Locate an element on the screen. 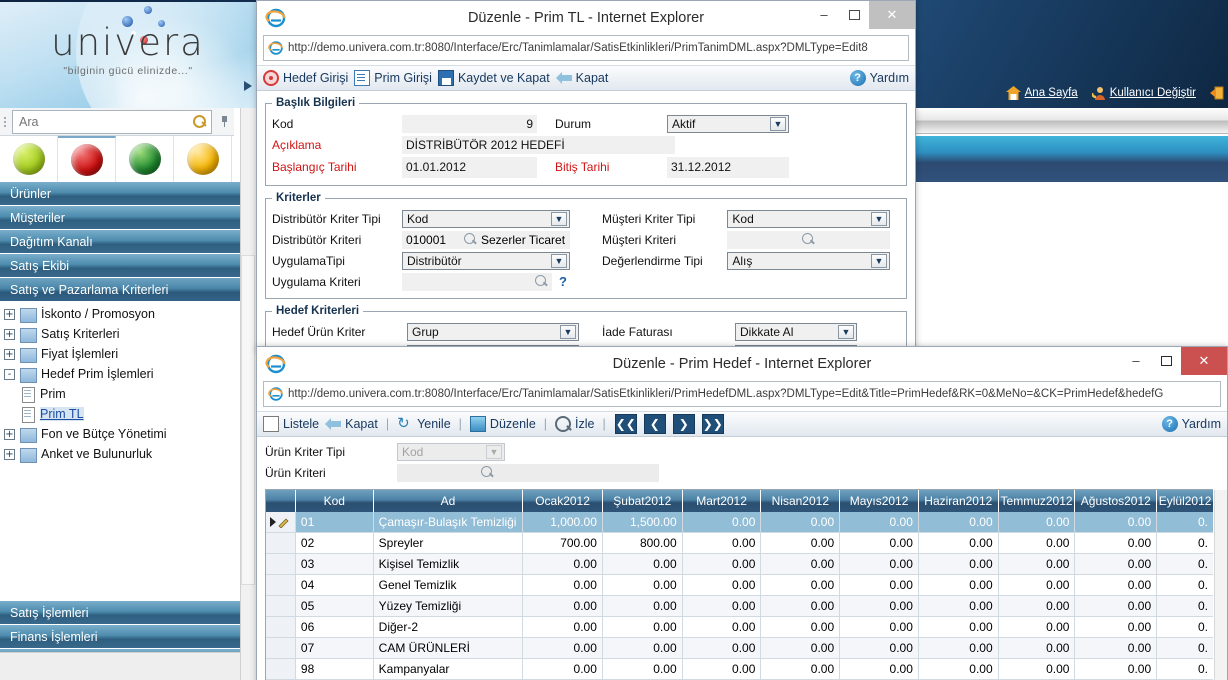 This screenshot has width=1228, height=680. sidebar-item-dagitim-kanali: Dağıtım Kanalı is located at coordinates (120, 242).